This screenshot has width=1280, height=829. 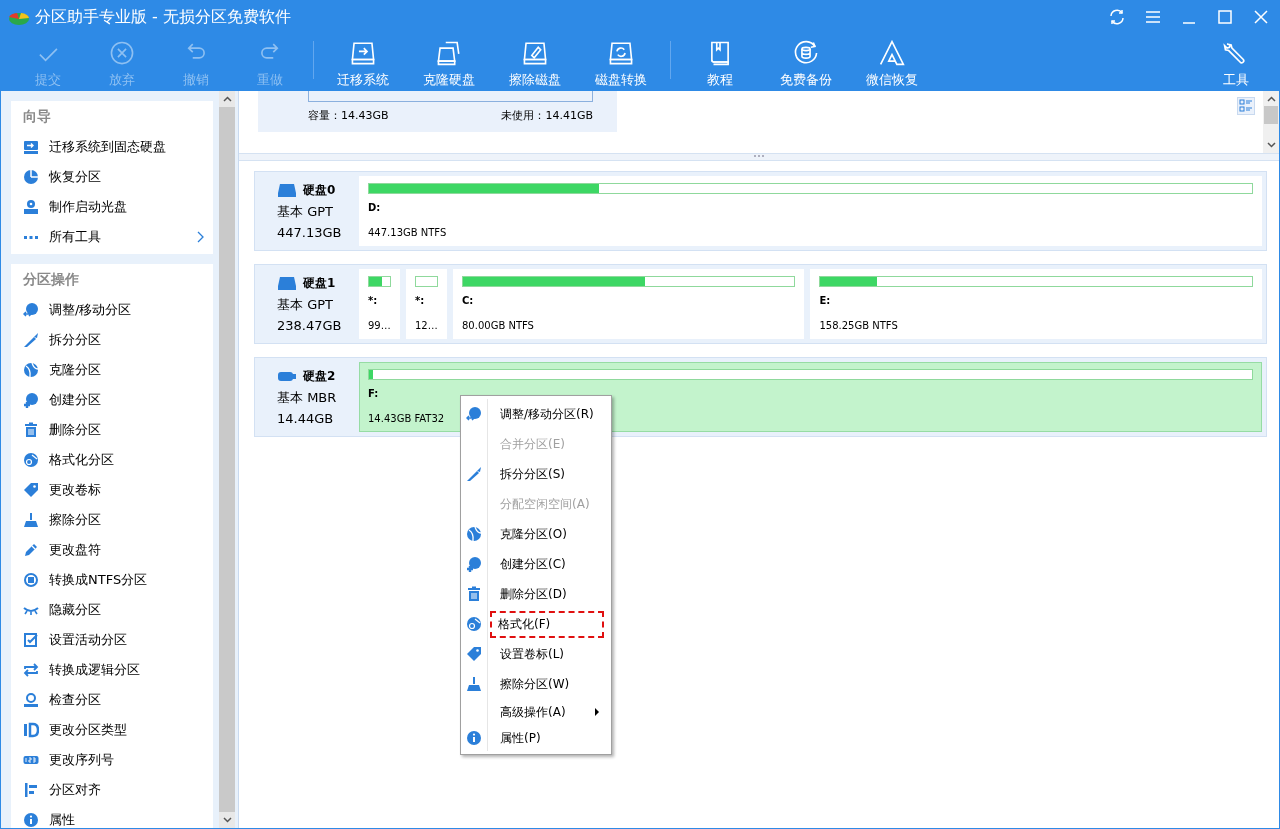 I want to click on sidebar-item: 更改序列号, so click(x=112, y=760).